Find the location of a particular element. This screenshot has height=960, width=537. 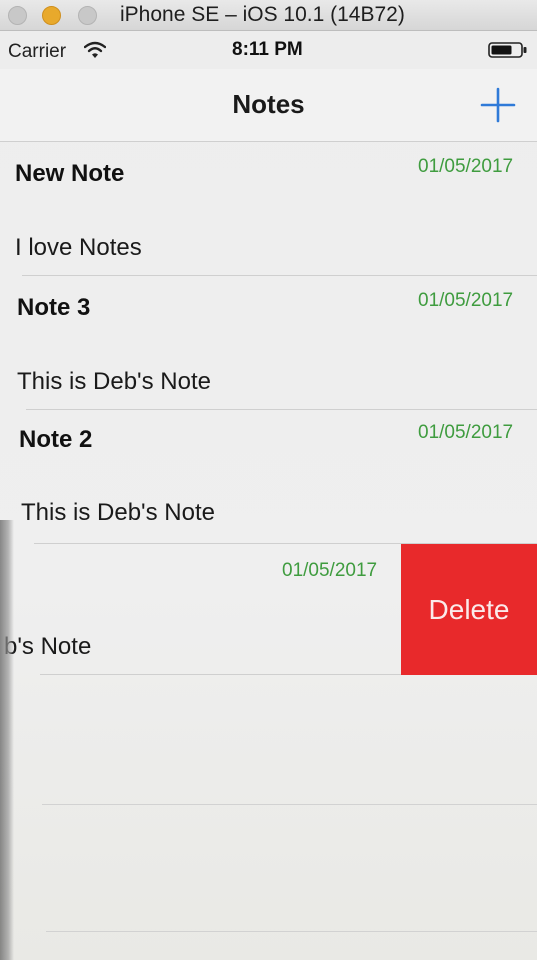

zoom-window-button is located at coordinates (87, 15).